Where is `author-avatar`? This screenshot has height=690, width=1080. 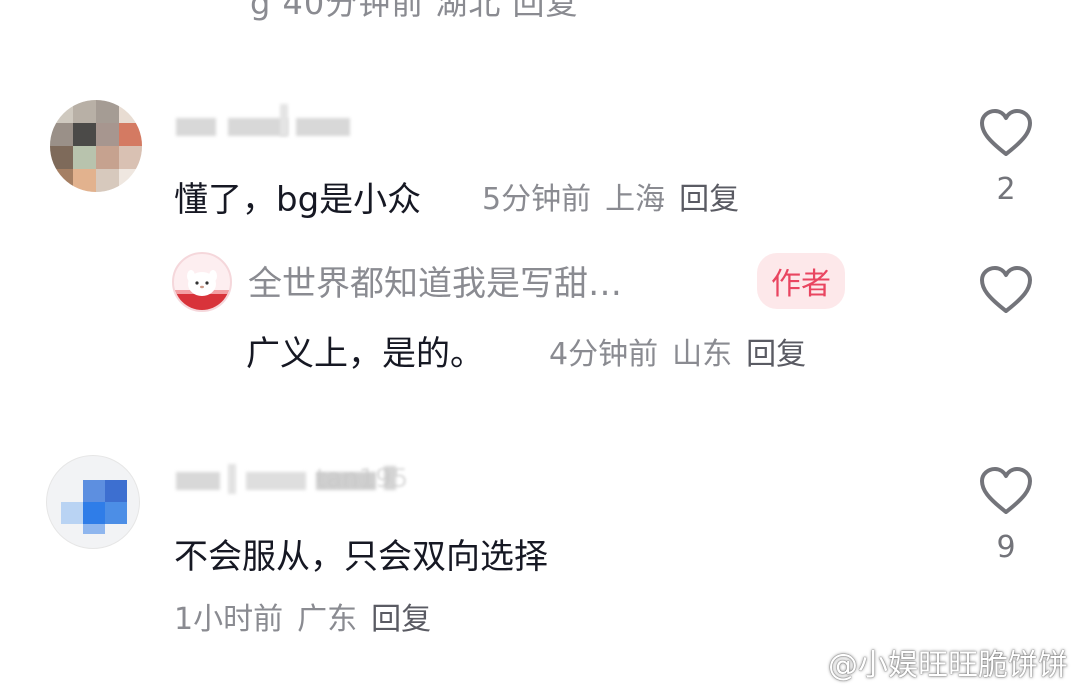
author-avatar is located at coordinates (202, 282).